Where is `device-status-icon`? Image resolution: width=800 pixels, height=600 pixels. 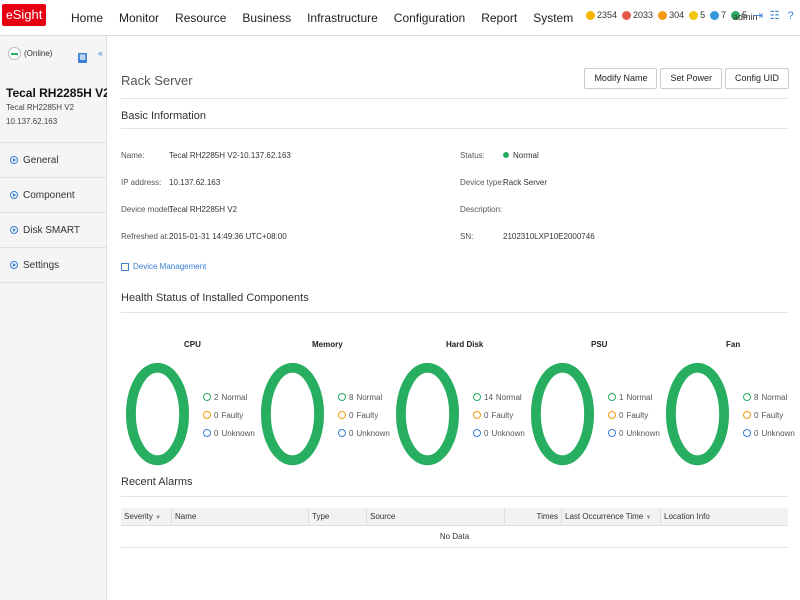 device-status-icon is located at coordinates (14, 53).